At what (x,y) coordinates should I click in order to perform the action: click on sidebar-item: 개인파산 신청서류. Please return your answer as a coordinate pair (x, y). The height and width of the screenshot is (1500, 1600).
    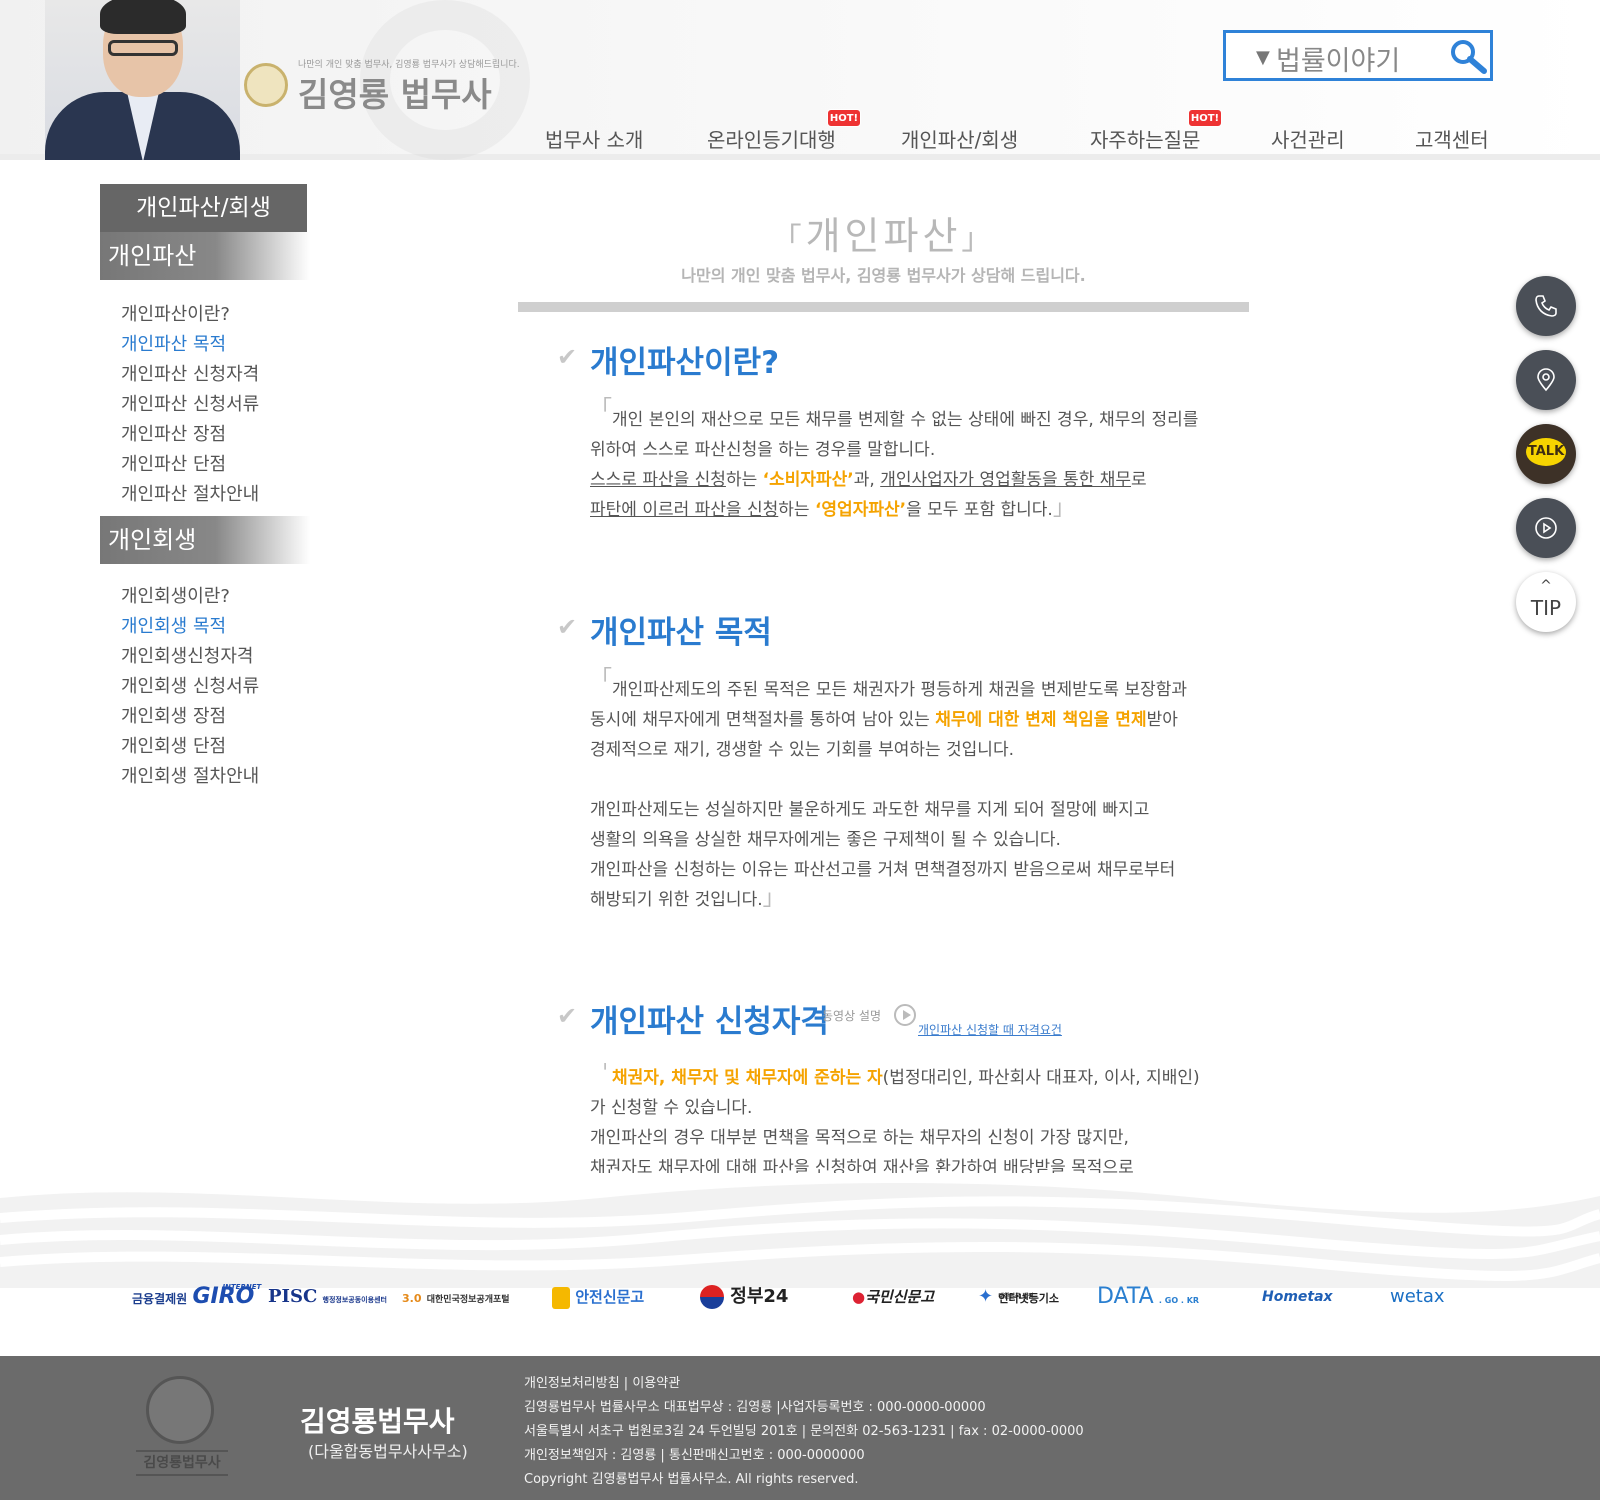
    Looking at the image, I should click on (190, 403).